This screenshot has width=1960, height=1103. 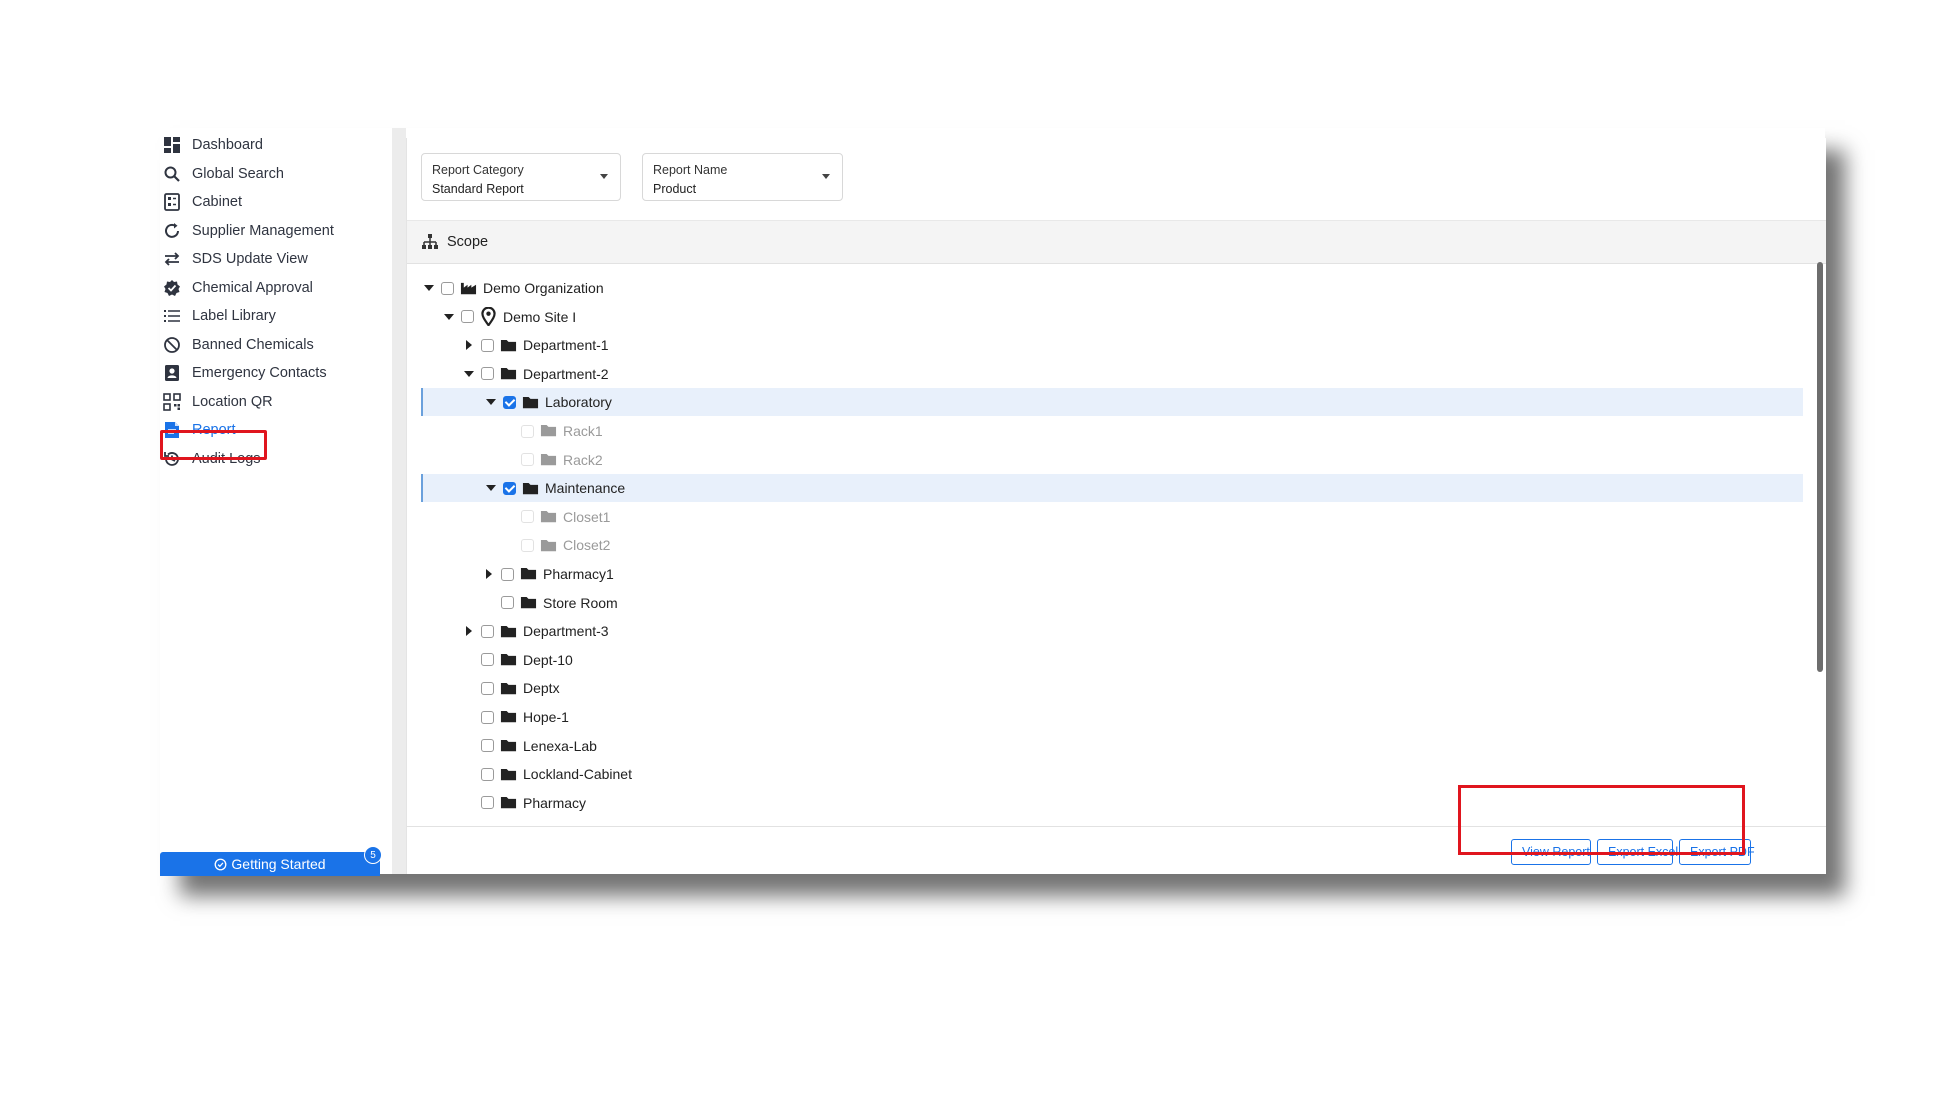 I want to click on tree-node: Demo Organization, so click(x=1097, y=288).